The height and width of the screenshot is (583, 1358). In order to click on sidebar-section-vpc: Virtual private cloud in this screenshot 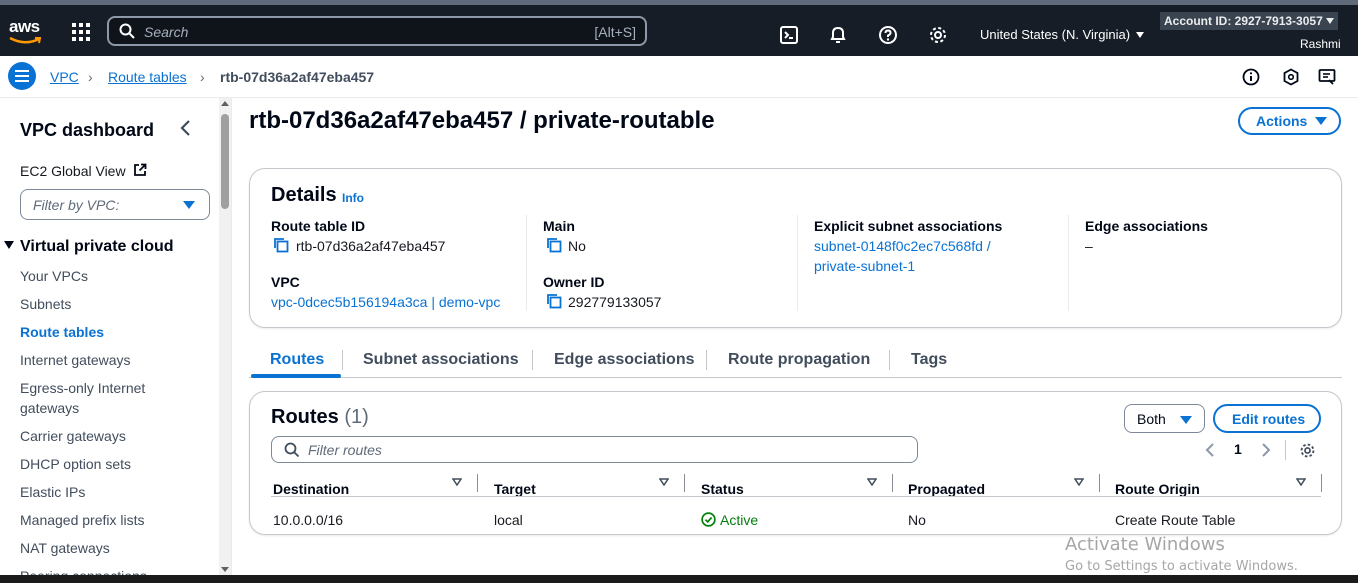, I will do `click(89, 247)`.